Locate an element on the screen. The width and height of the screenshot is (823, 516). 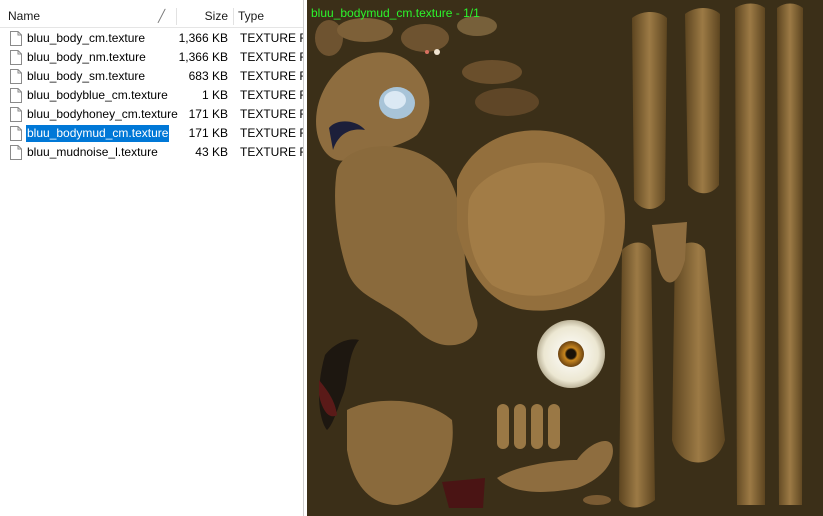
file-row: bluu_mudnoise_l.texture 43 KB TEXTURE Fi is located at coordinates (151, 152).